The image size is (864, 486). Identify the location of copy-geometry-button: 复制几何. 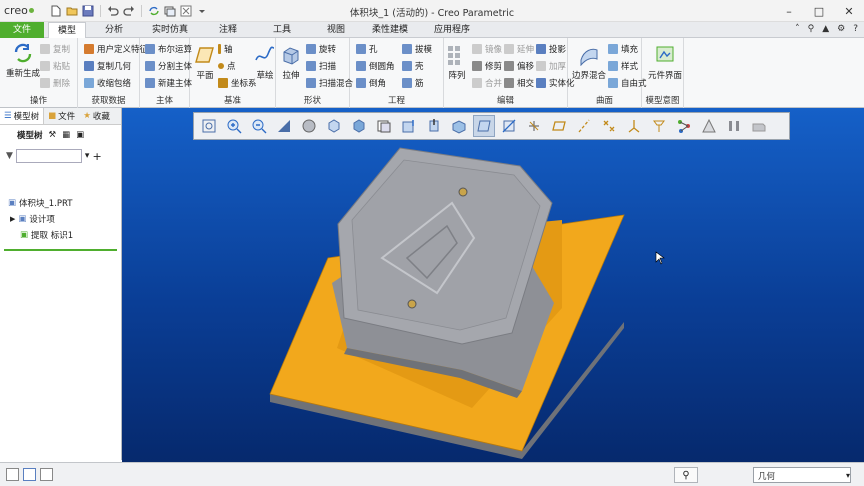
(107, 66).